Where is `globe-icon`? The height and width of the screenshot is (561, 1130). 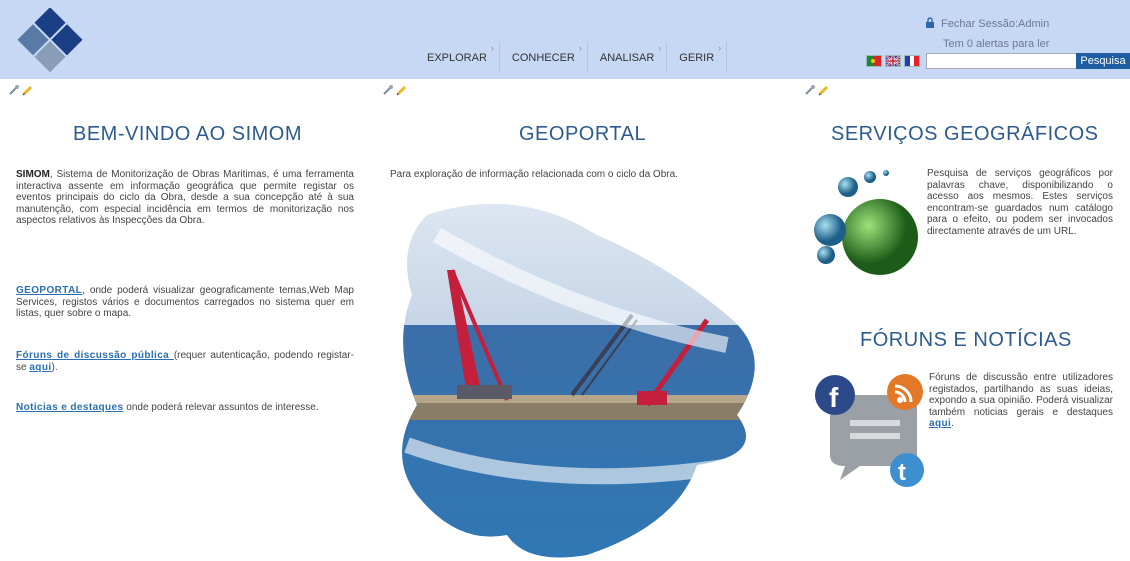
globe-icon is located at coordinates (868, 221).